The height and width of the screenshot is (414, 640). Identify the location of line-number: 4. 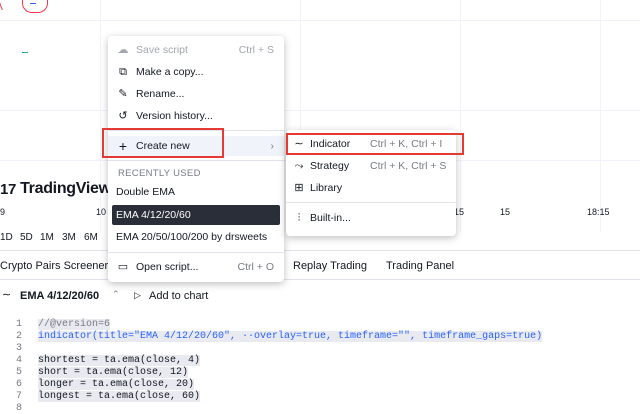
(18, 360).